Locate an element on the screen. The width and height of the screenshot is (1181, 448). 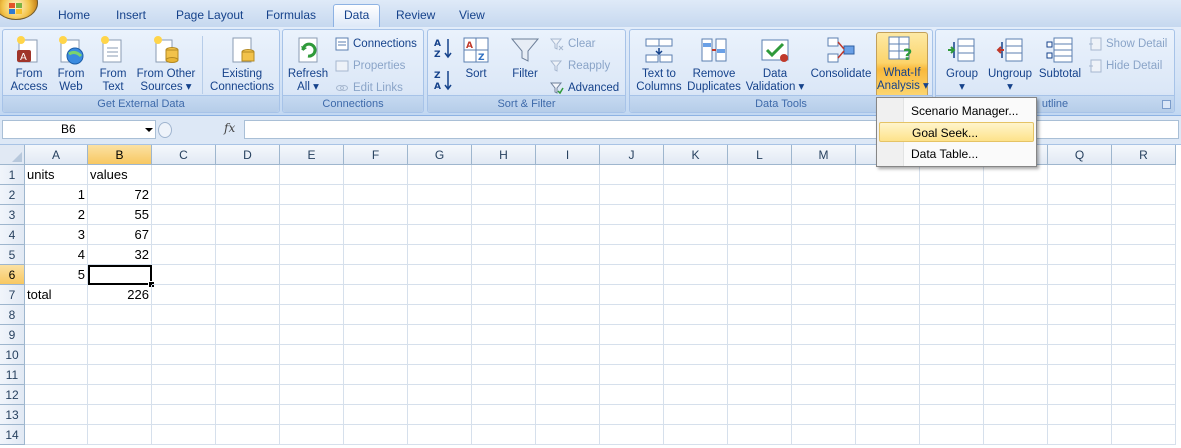
column-header-k: K is located at coordinates (696, 155).